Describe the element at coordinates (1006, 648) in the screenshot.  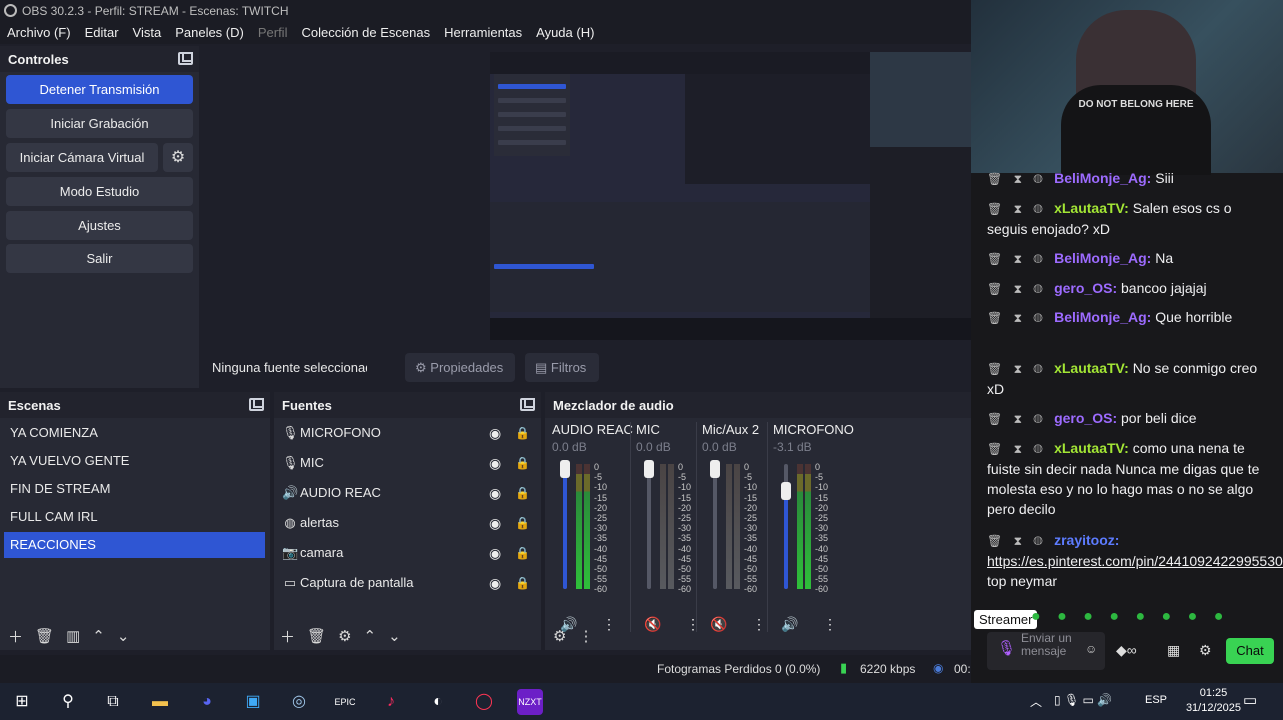
I see `microphone-icon: 🎙` at that location.